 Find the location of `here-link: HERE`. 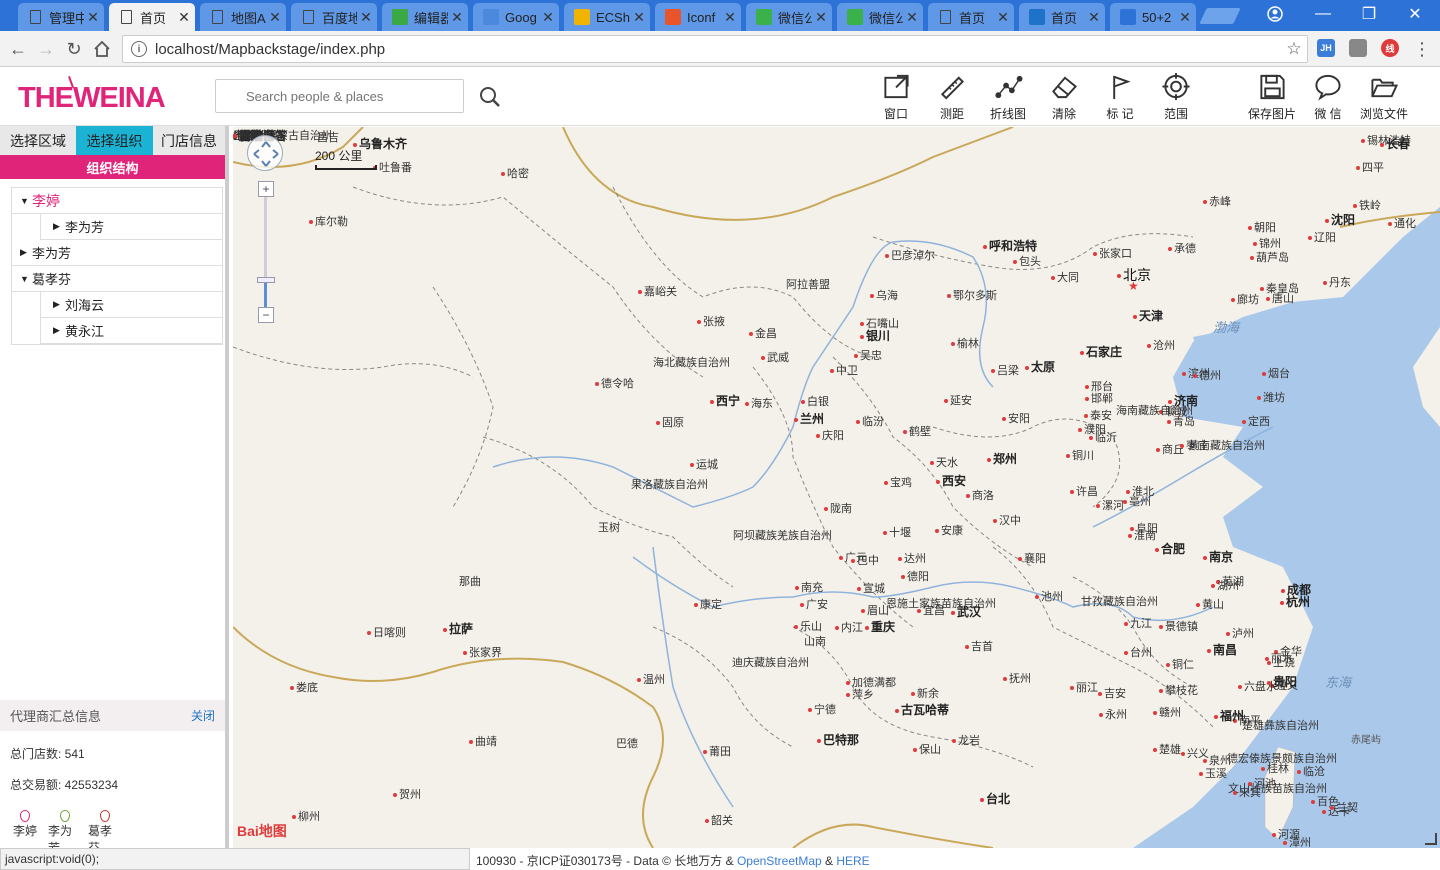

here-link: HERE is located at coordinates (852, 861).